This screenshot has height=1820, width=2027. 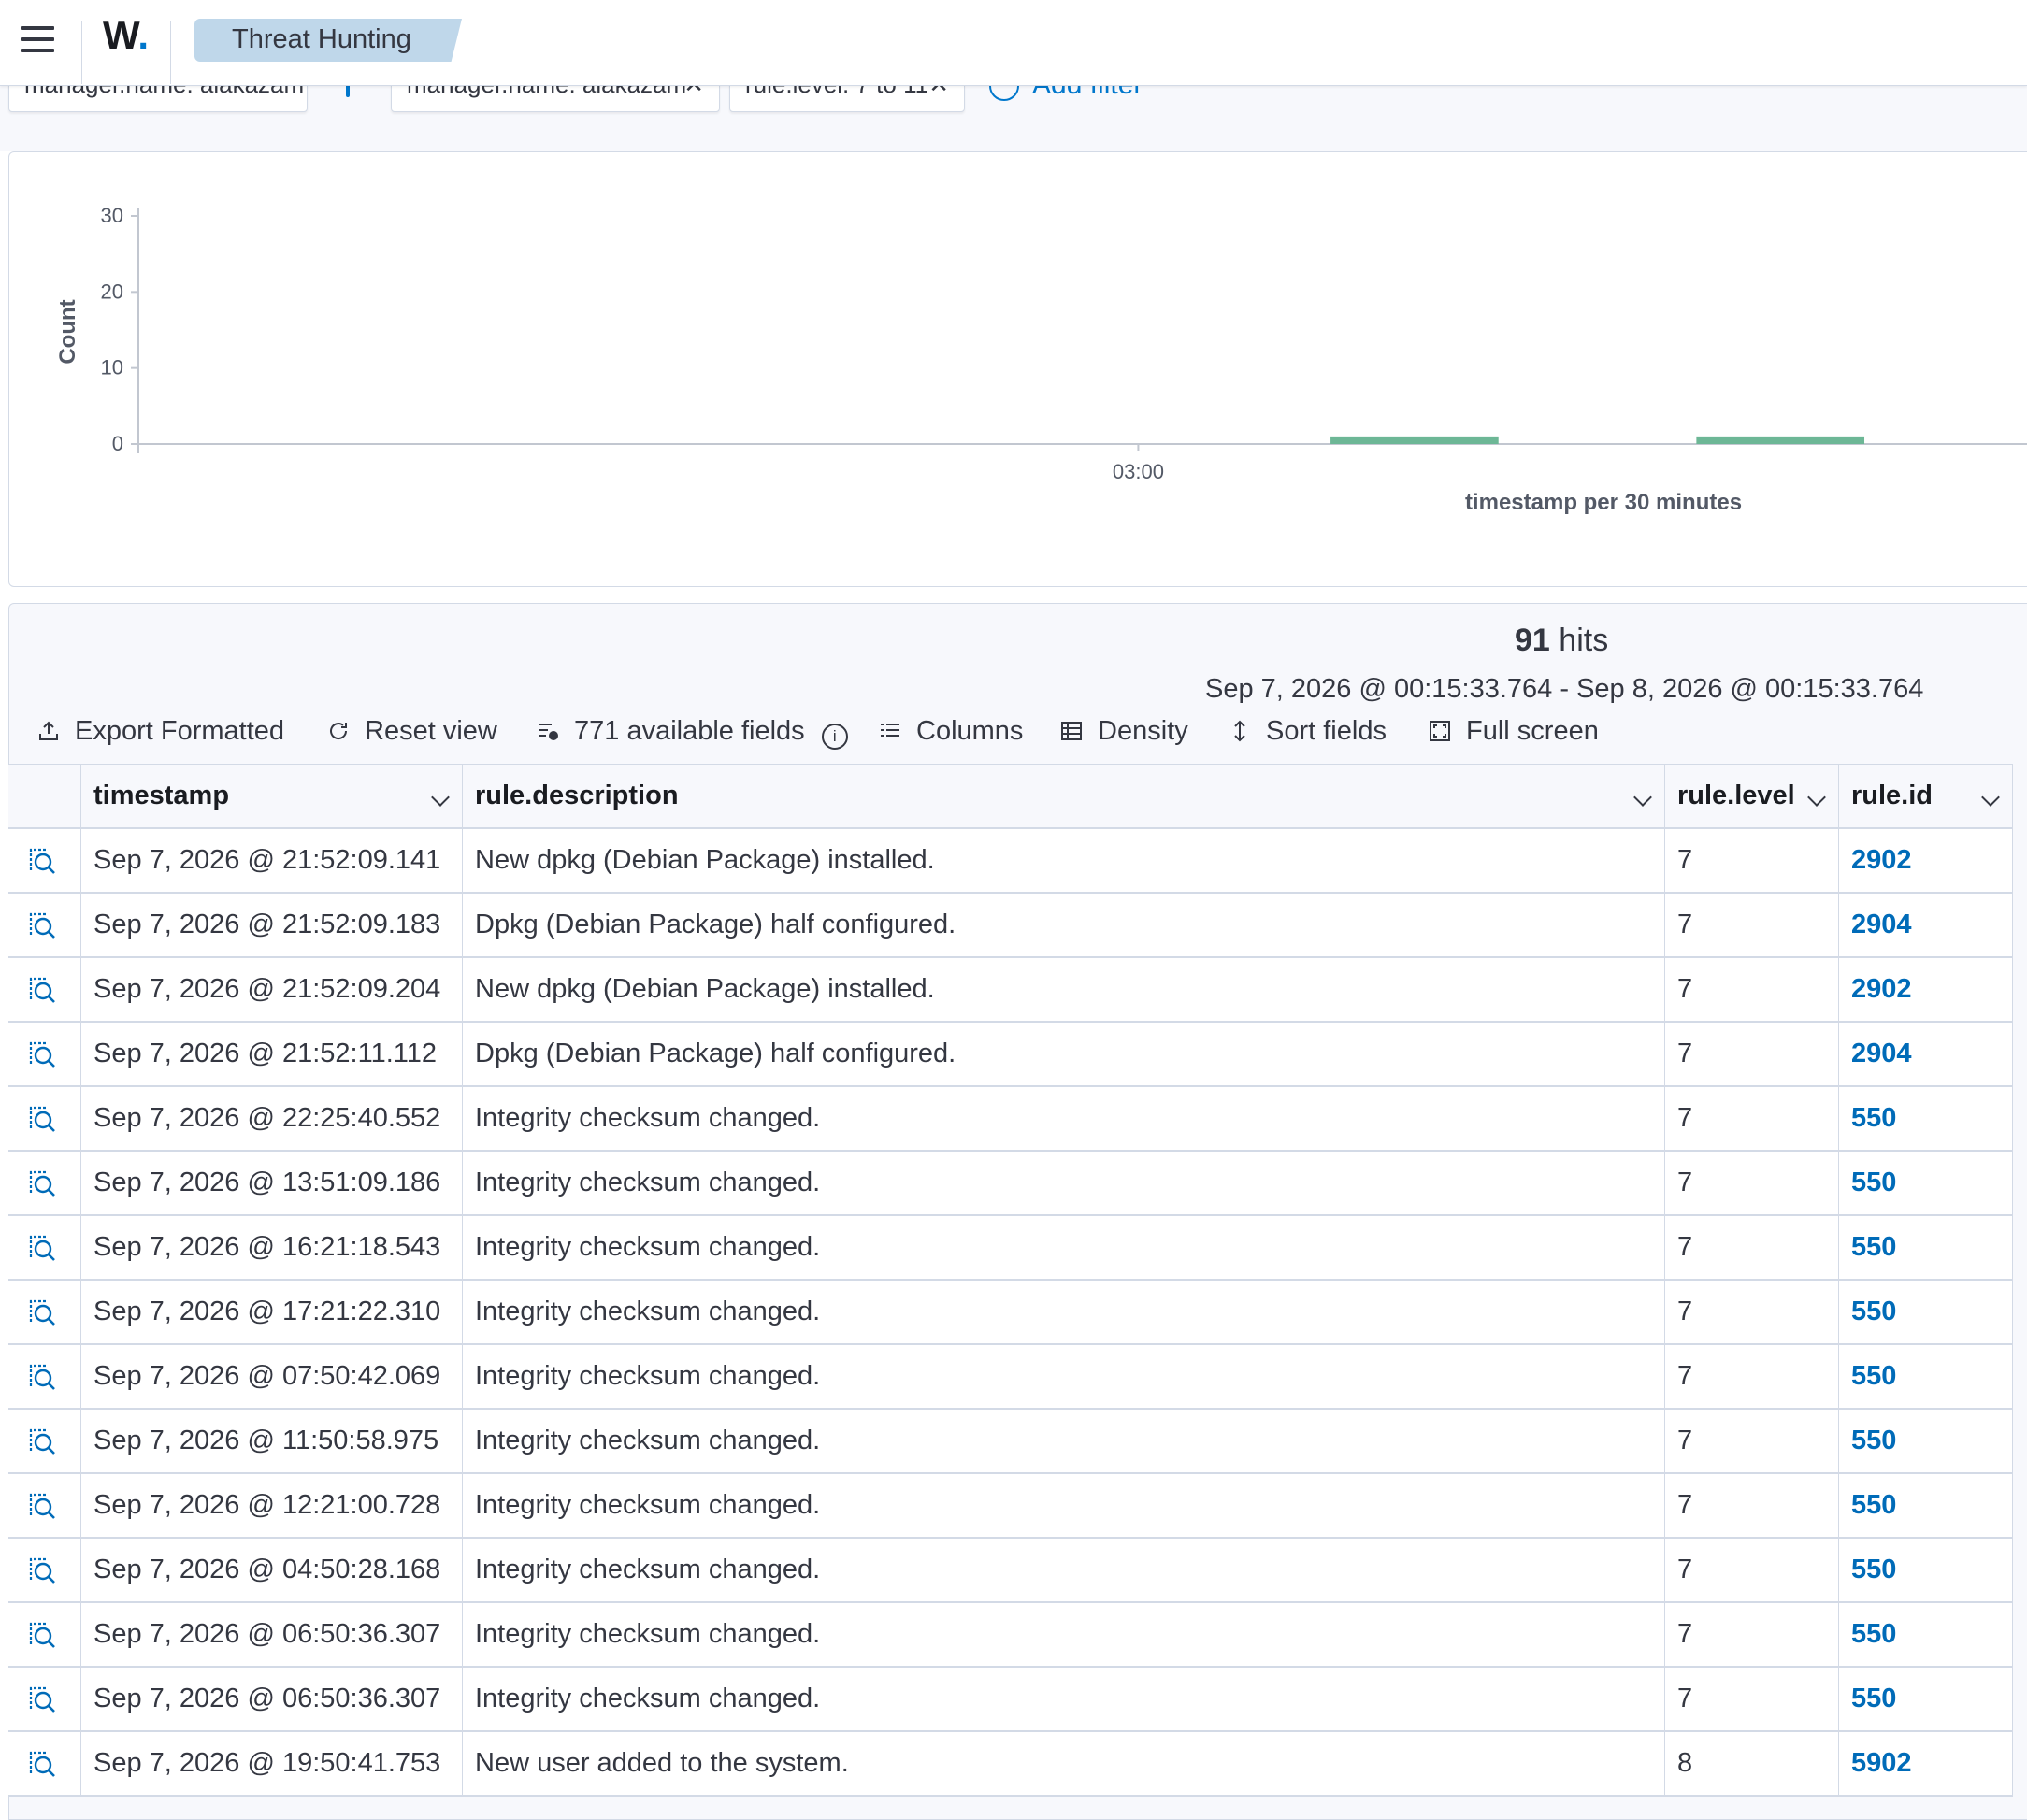 I want to click on density-button: Density, so click(x=1124, y=731).